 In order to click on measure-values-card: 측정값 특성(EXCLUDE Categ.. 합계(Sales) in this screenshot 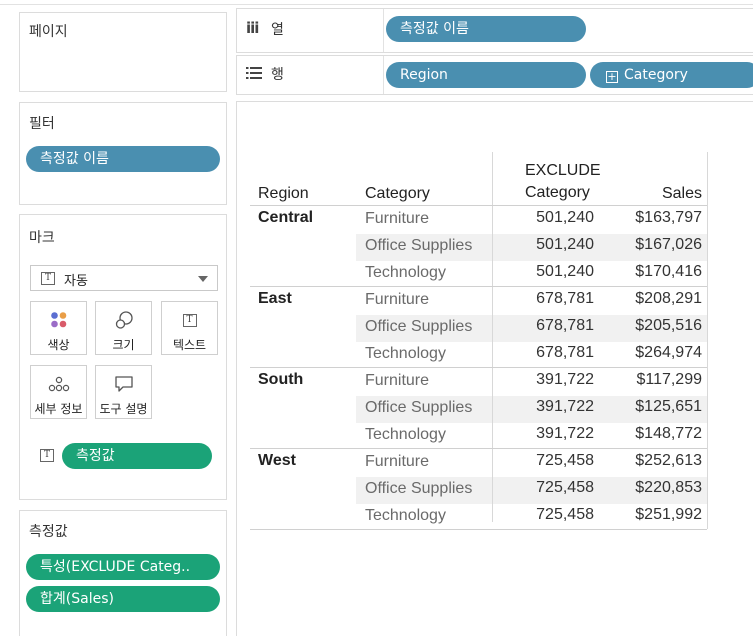, I will do `click(123, 573)`.